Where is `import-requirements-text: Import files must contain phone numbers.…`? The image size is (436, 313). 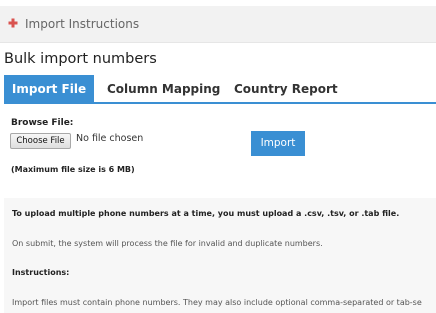 import-requirements-text: Import files must contain phone numbers.… is located at coordinates (217, 302).